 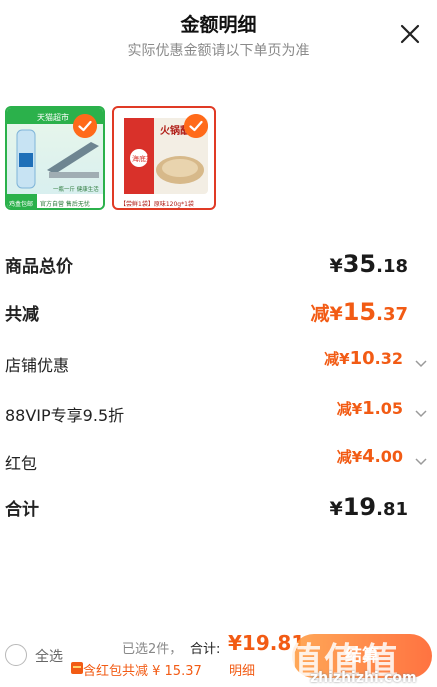 I want to click on total-discount-value: 减¥15.37, so click(x=359, y=312).